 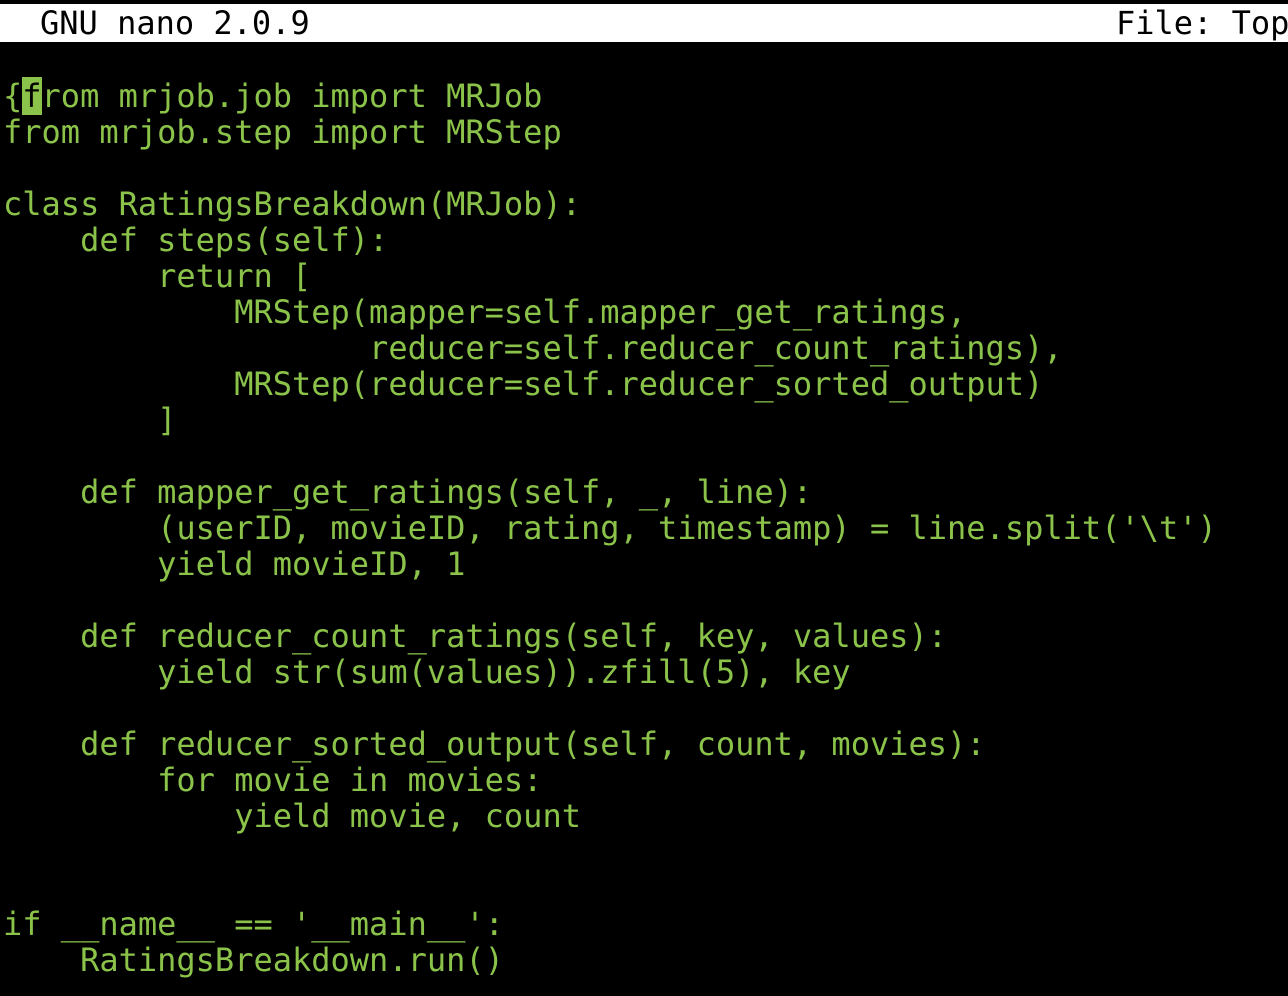 I want to click on code-line: yield movie, count, so click(x=645, y=816).